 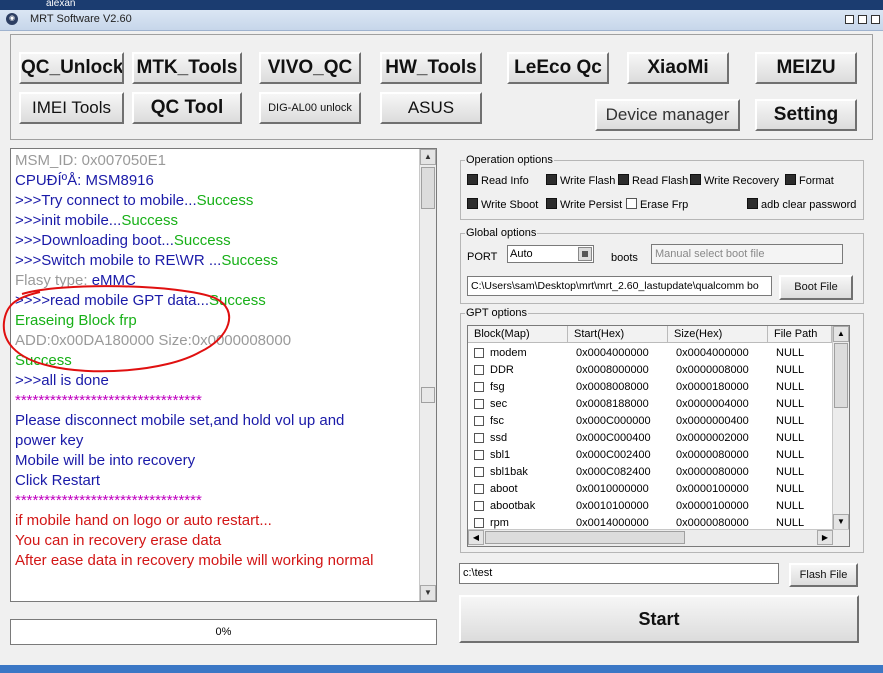 I want to click on xiaomi-button: XiaoMi, so click(x=678, y=68).